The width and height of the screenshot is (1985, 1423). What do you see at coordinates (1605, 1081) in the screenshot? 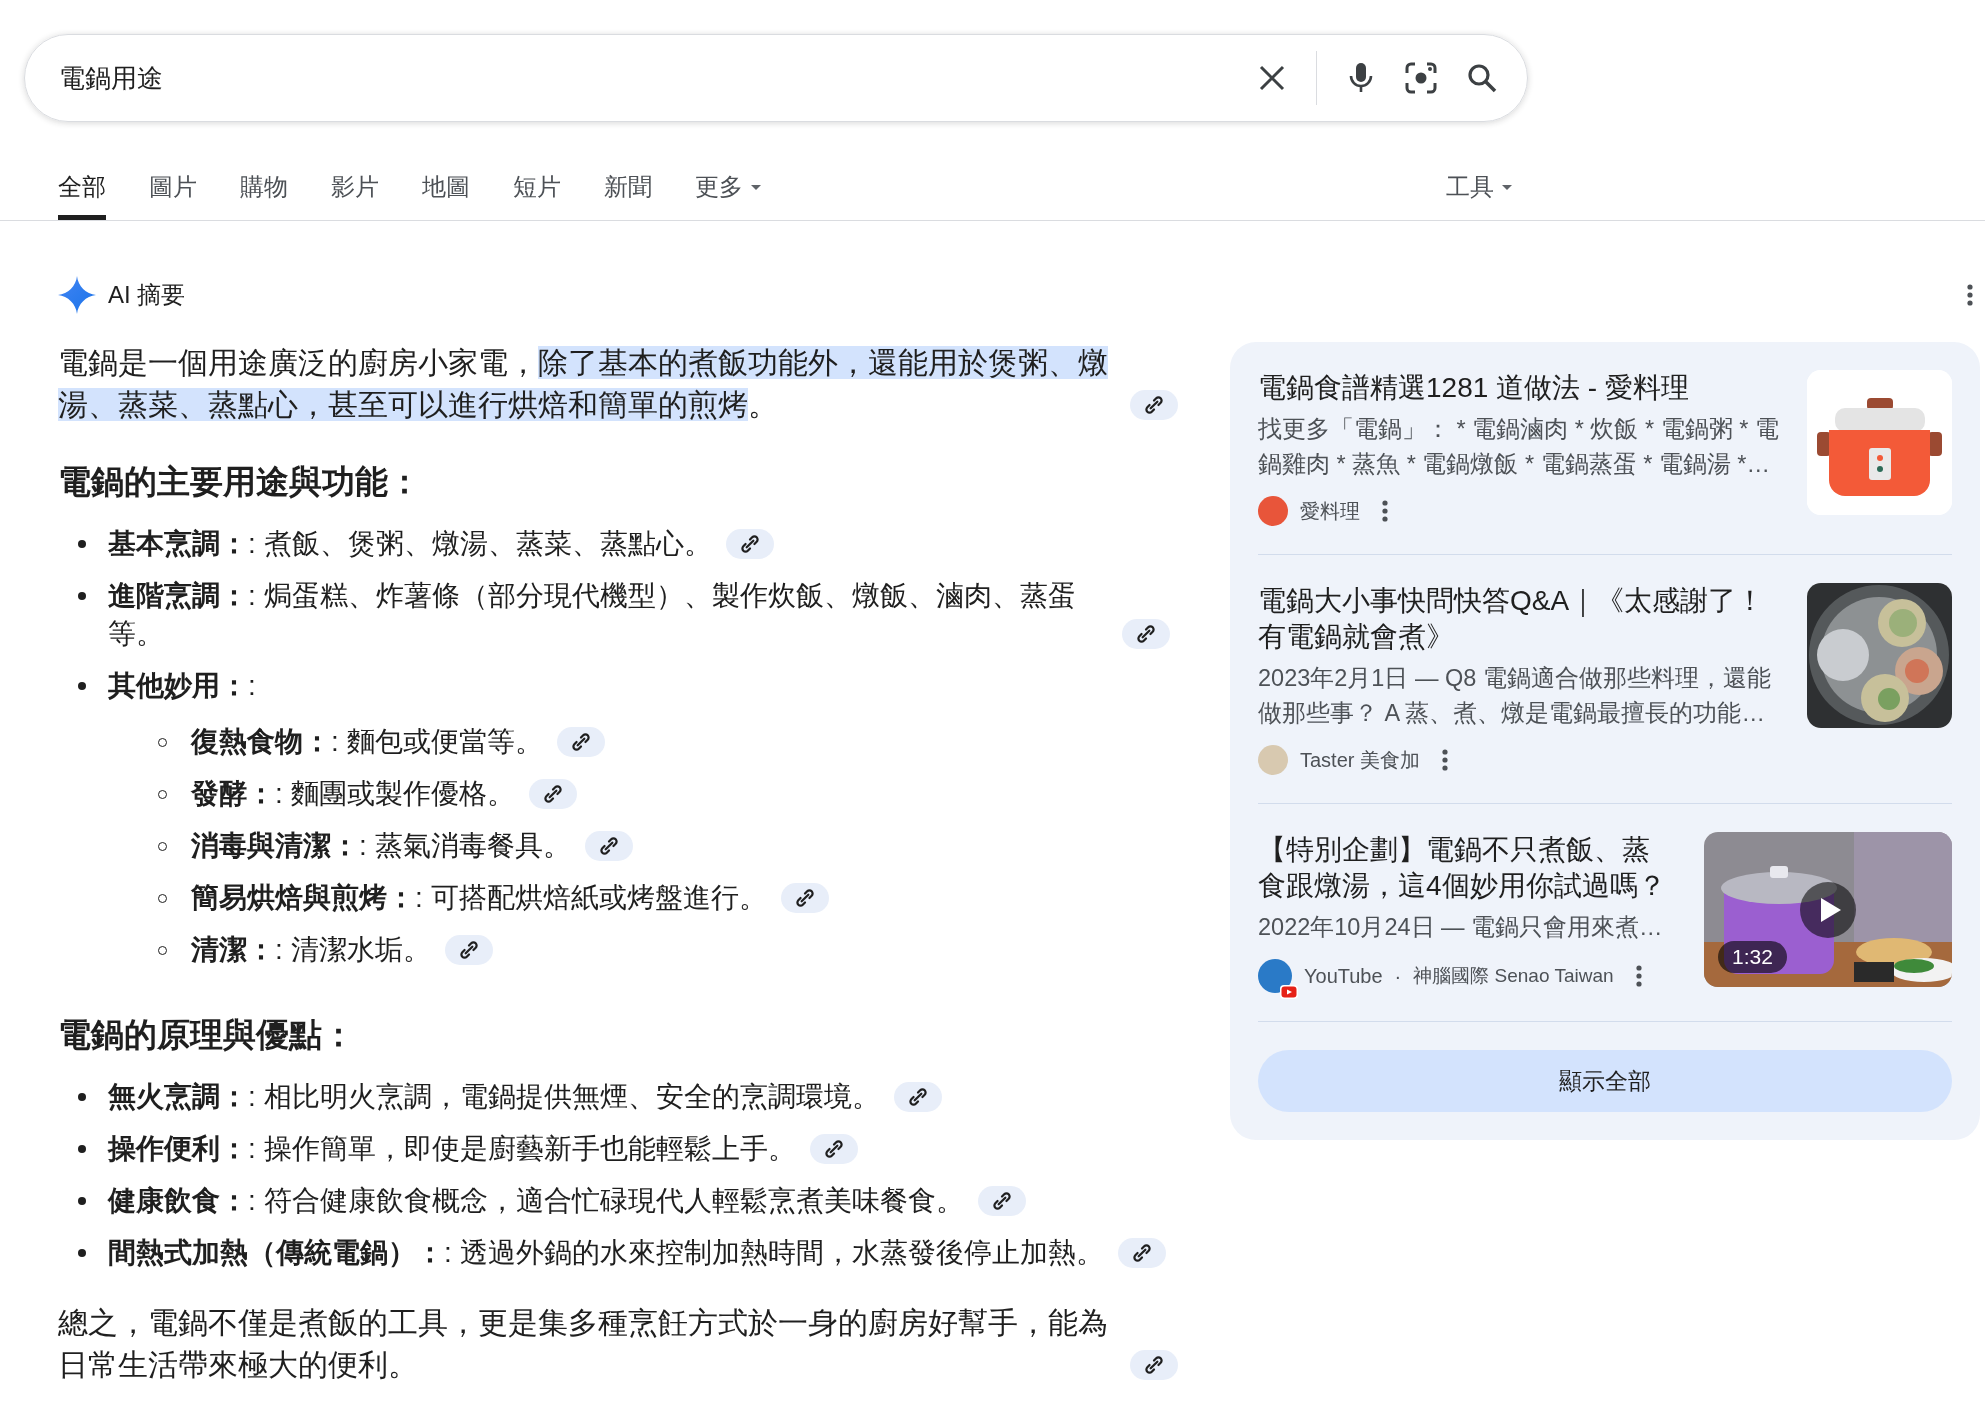
I see `show-all-button: 顯示全部` at bounding box center [1605, 1081].